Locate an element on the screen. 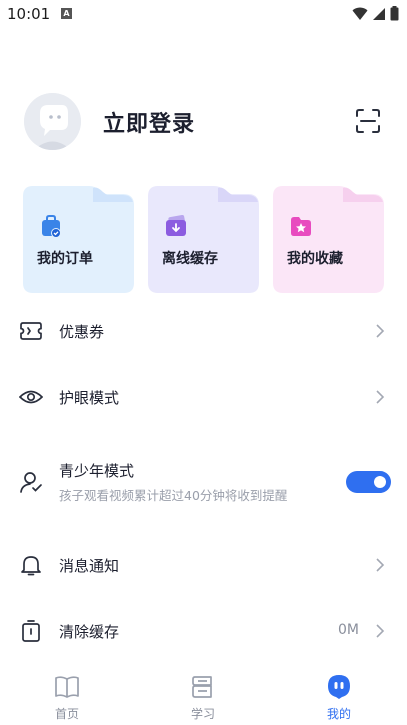  robot-avatar-icon is located at coordinates (52, 121).